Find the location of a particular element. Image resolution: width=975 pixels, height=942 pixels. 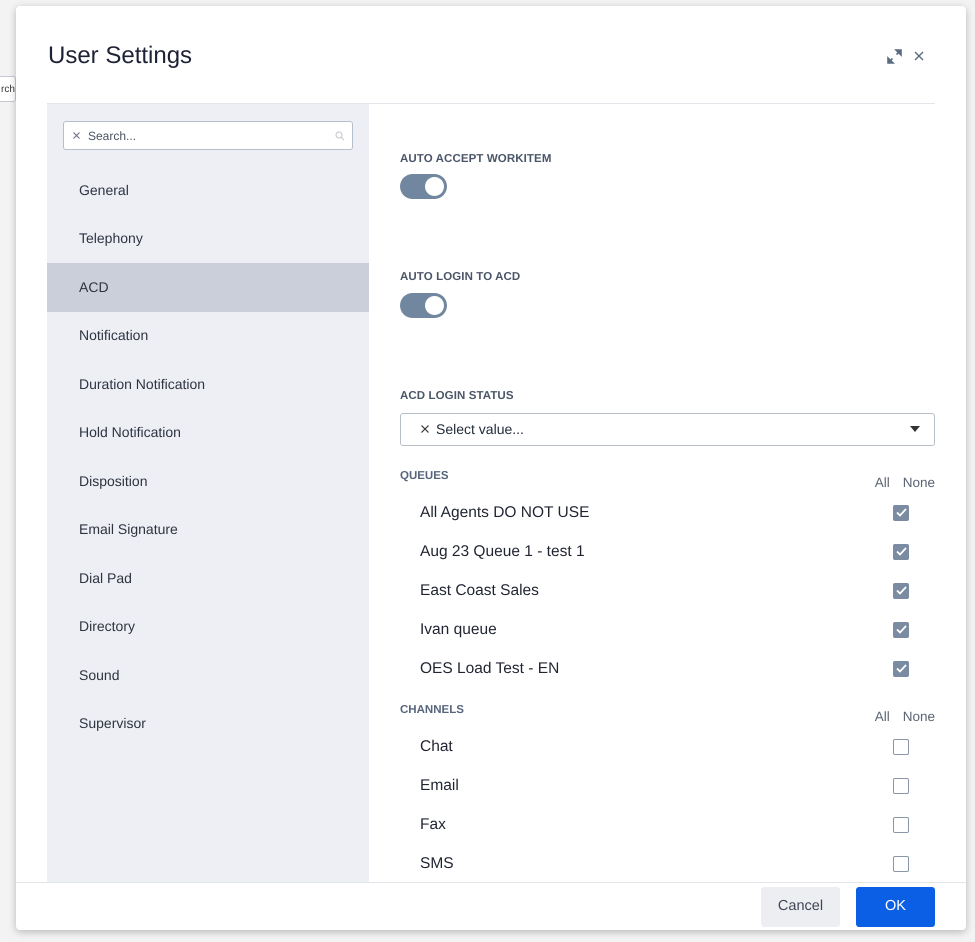

expand-icon is located at coordinates (894, 56).